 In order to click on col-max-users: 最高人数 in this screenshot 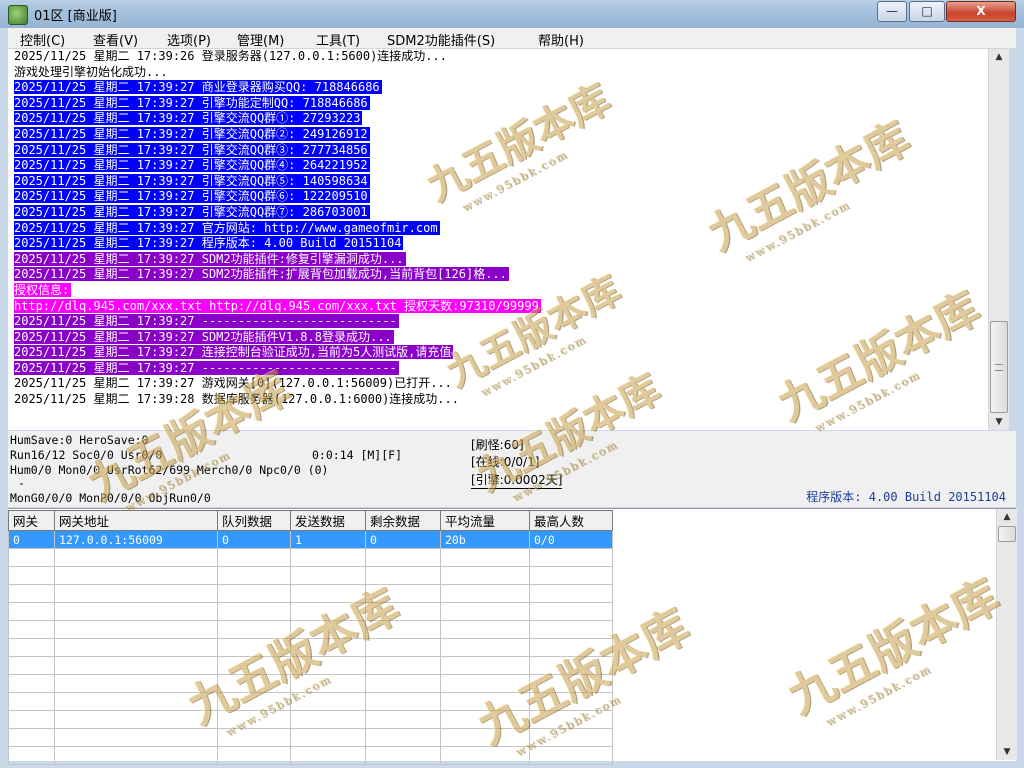, I will do `click(571, 520)`.